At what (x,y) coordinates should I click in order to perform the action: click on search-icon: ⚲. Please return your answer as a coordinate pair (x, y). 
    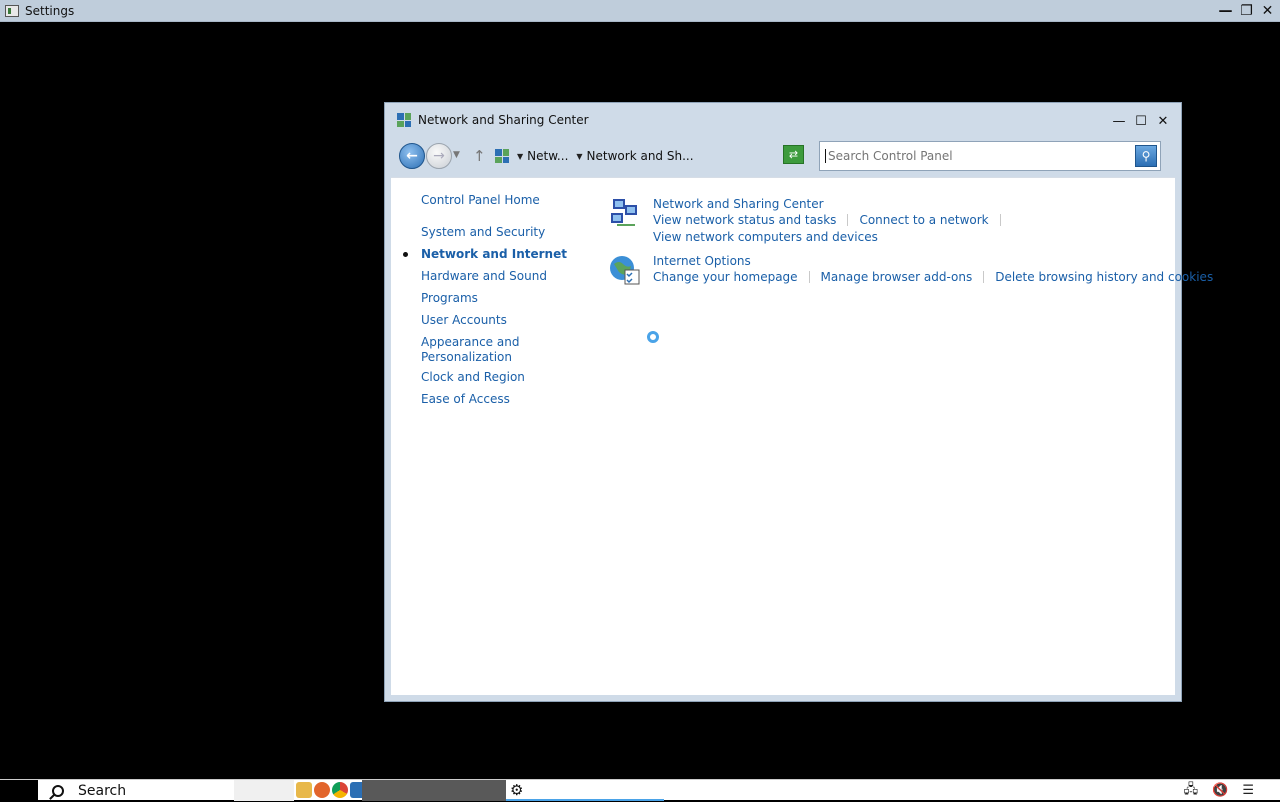
    Looking at the image, I should click on (1146, 156).